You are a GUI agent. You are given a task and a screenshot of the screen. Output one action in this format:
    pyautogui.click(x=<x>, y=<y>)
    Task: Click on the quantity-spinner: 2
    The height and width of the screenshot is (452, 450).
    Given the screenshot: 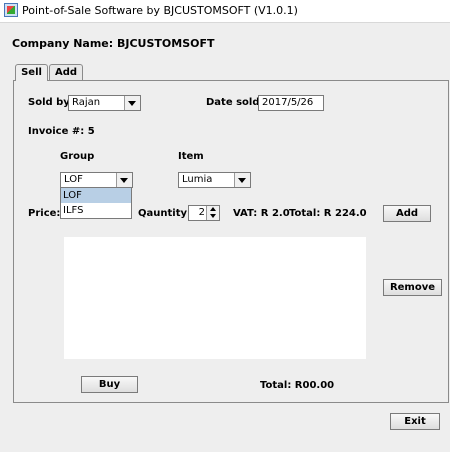 What is the action you would take?
    pyautogui.click(x=204, y=213)
    